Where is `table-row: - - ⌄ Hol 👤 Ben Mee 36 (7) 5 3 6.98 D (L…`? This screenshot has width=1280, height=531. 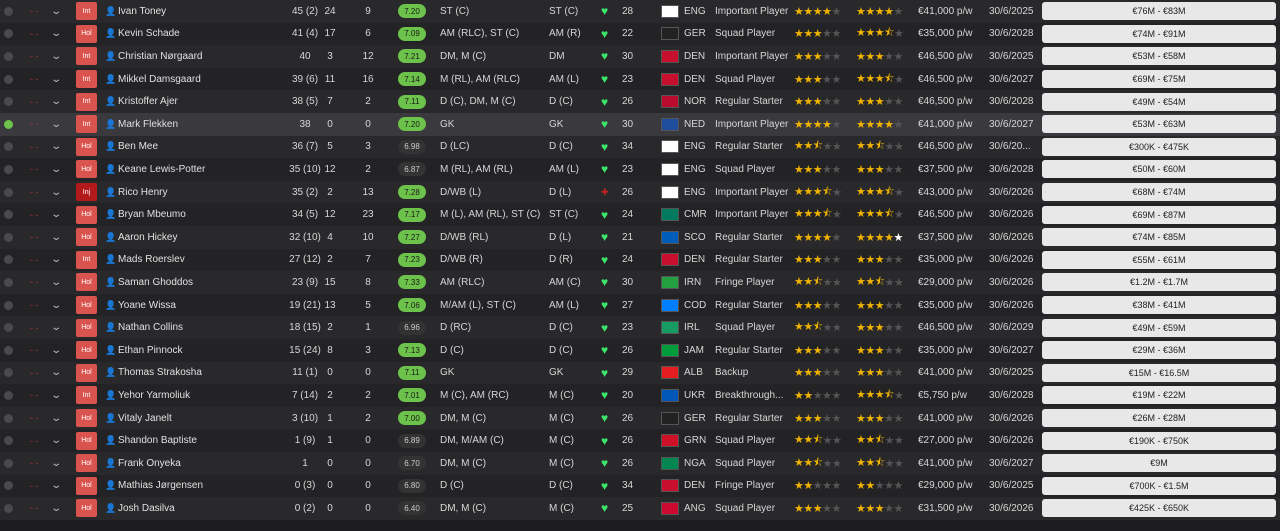
table-row: - - ⌄ Hol 👤 Ben Mee 36 (7) 5 3 6.98 D (L… is located at coordinates (640, 147).